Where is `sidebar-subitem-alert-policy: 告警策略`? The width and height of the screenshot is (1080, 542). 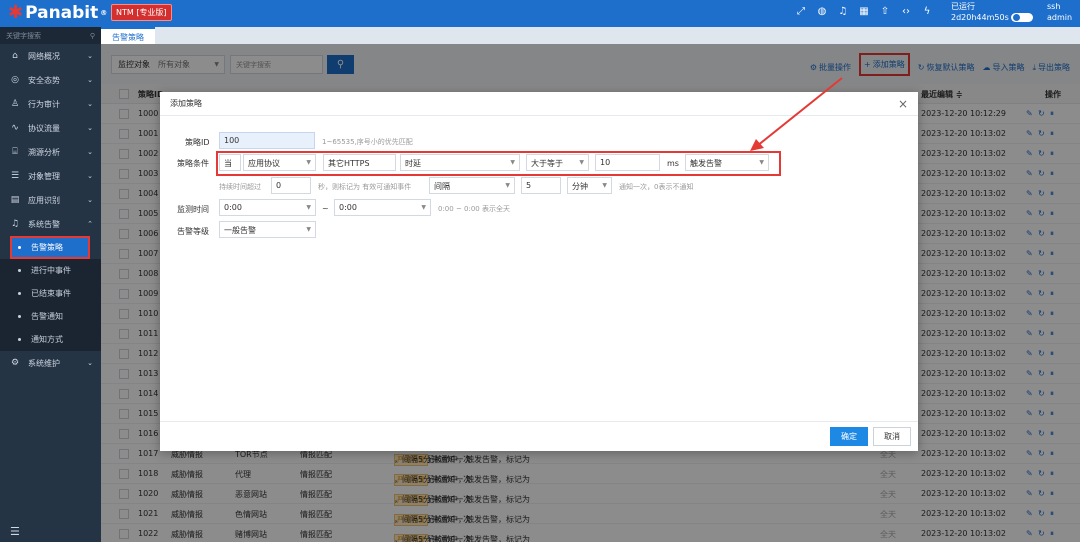
sidebar-subitem-alert-policy: 告警策略 is located at coordinates (50, 247).